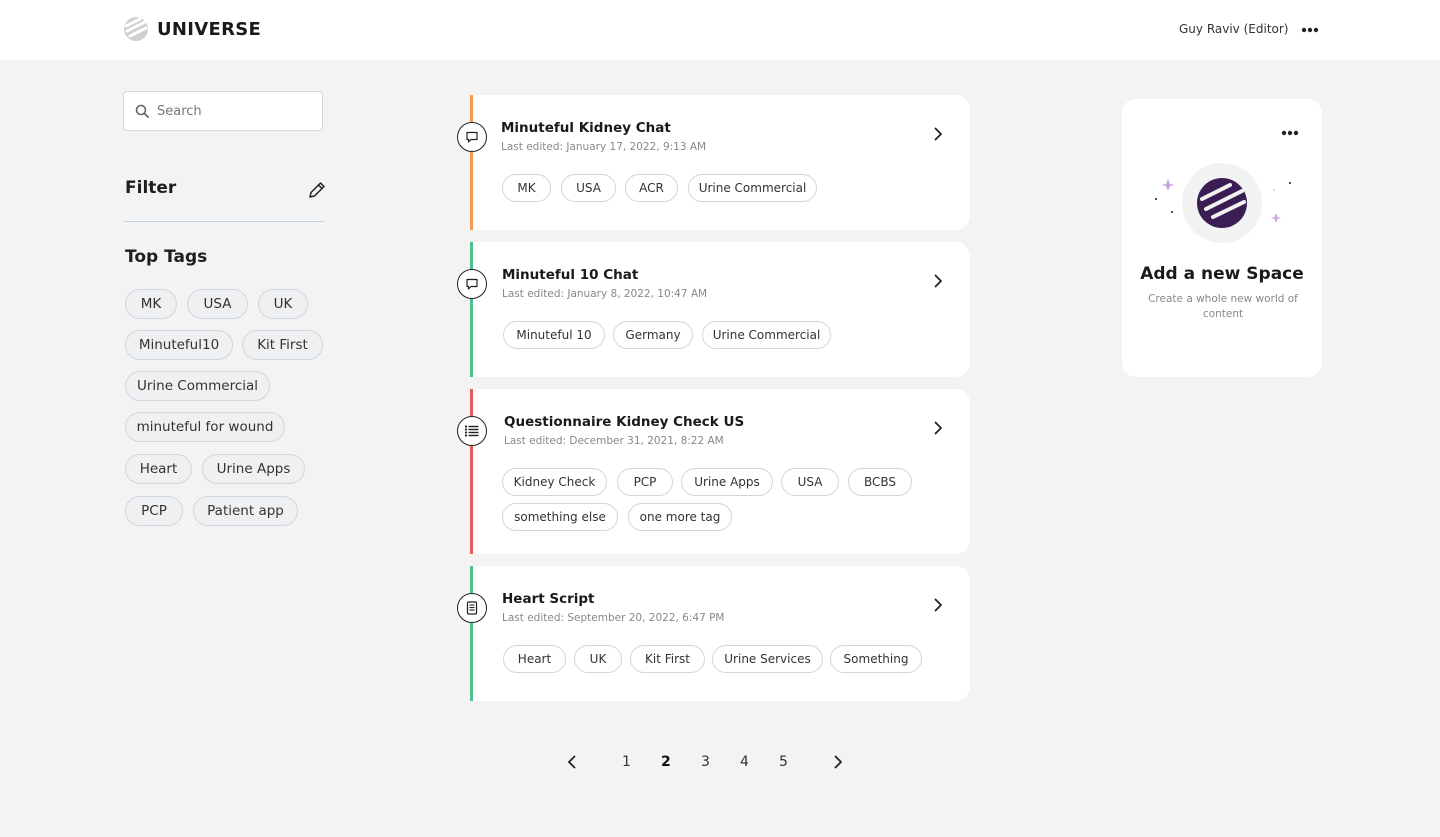  Describe the element at coordinates (880, 482) in the screenshot. I see `card-tag: BCBS` at that location.